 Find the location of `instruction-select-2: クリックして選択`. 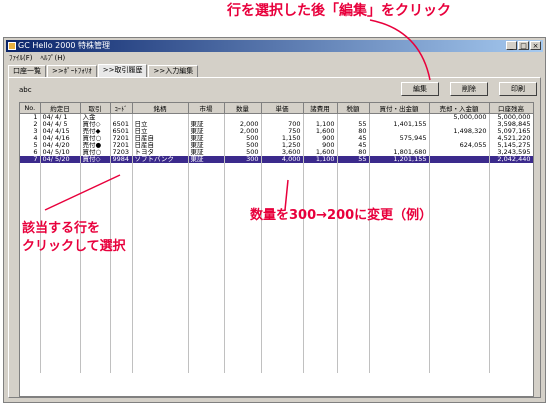

instruction-select-2: クリックして選択 is located at coordinates (74, 246).